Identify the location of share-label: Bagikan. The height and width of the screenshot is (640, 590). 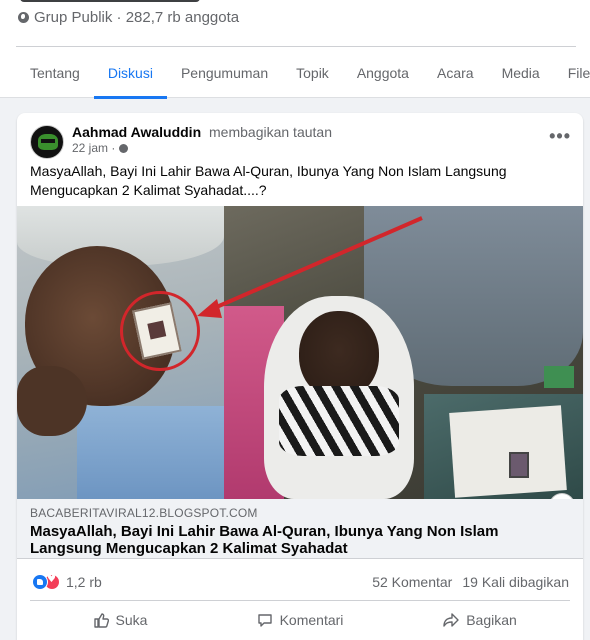
(491, 620).